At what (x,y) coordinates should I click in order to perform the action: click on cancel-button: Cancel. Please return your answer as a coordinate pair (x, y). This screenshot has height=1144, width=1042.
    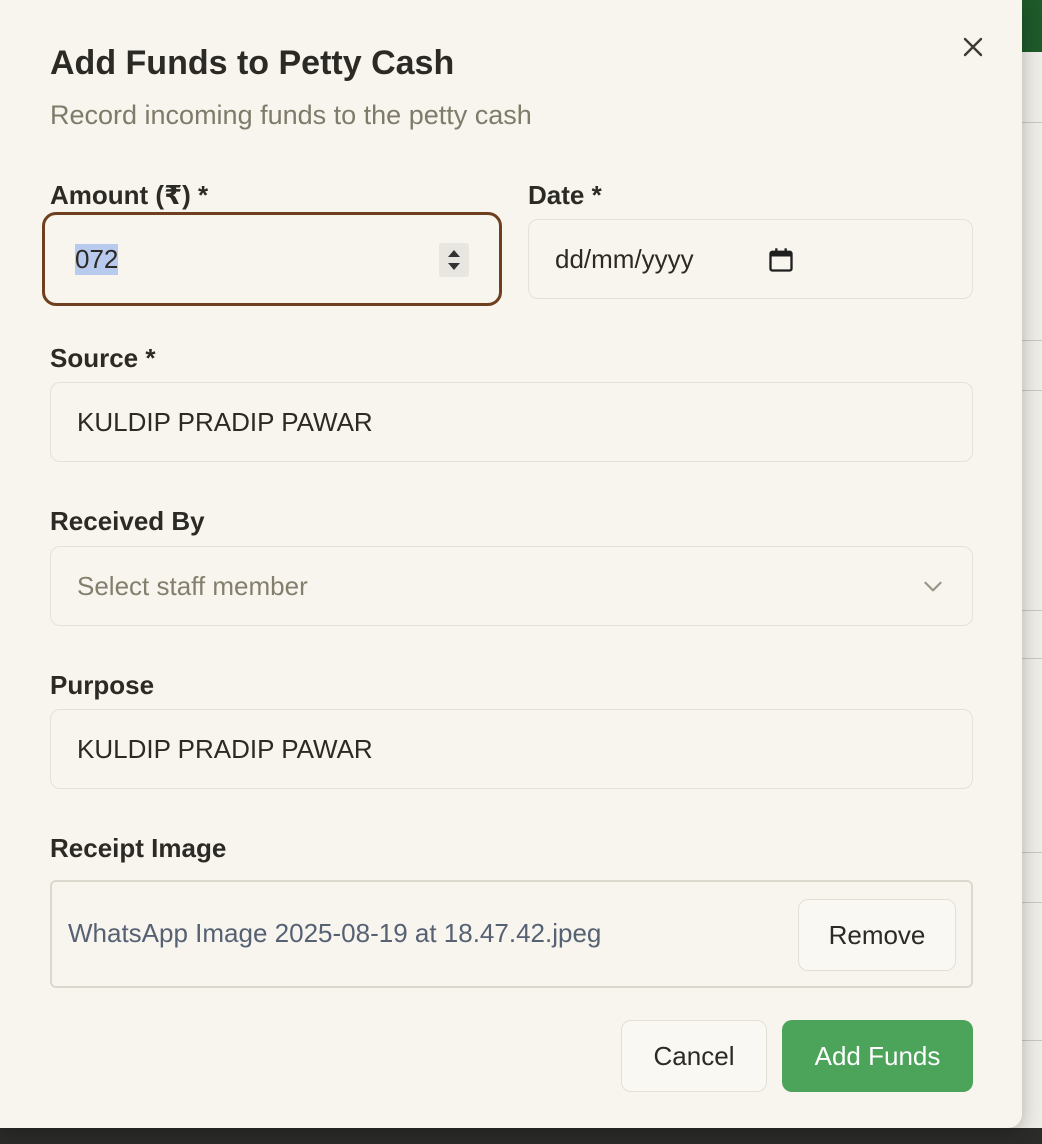
    Looking at the image, I should click on (694, 1056).